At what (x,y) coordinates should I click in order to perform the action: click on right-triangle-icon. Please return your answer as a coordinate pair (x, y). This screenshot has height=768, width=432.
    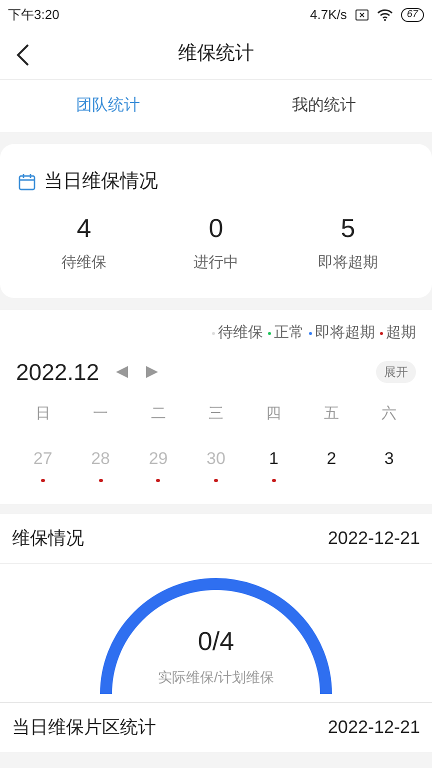
    Looking at the image, I should click on (152, 371).